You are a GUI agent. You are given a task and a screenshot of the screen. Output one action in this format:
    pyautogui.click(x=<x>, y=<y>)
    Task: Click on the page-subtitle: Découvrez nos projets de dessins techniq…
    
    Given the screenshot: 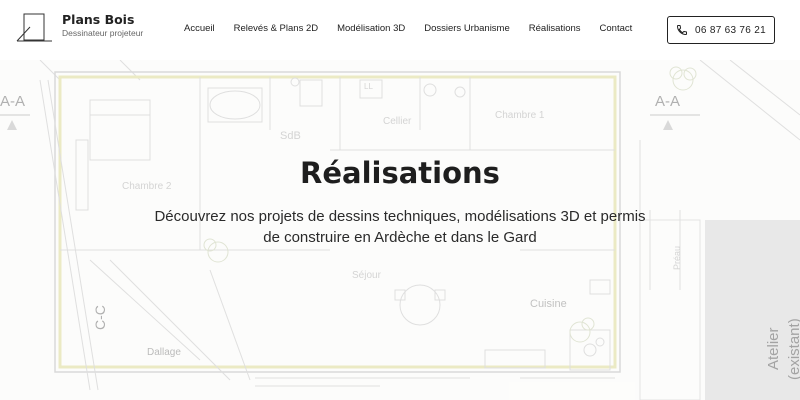 What is the action you would take?
    pyautogui.click(x=400, y=227)
    